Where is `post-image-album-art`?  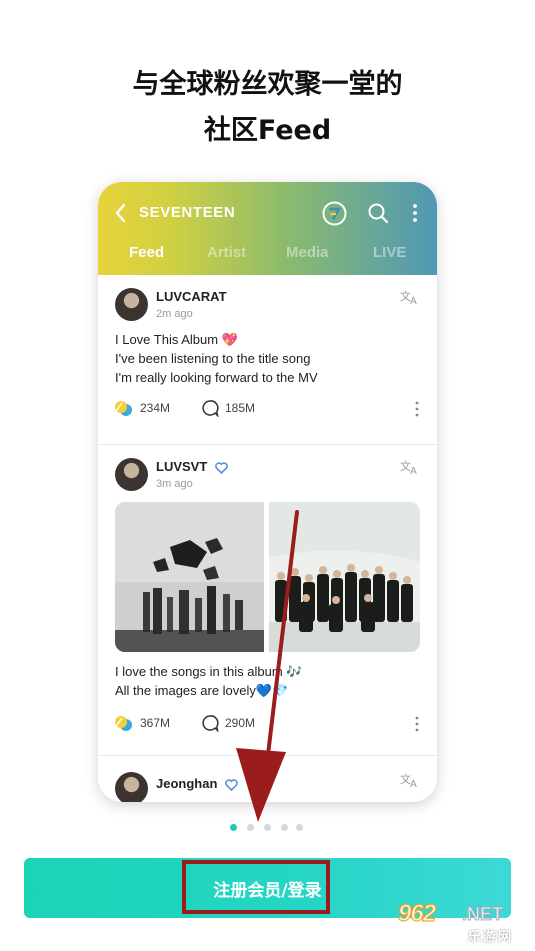 post-image-album-art is located at coordinates (189, 577).